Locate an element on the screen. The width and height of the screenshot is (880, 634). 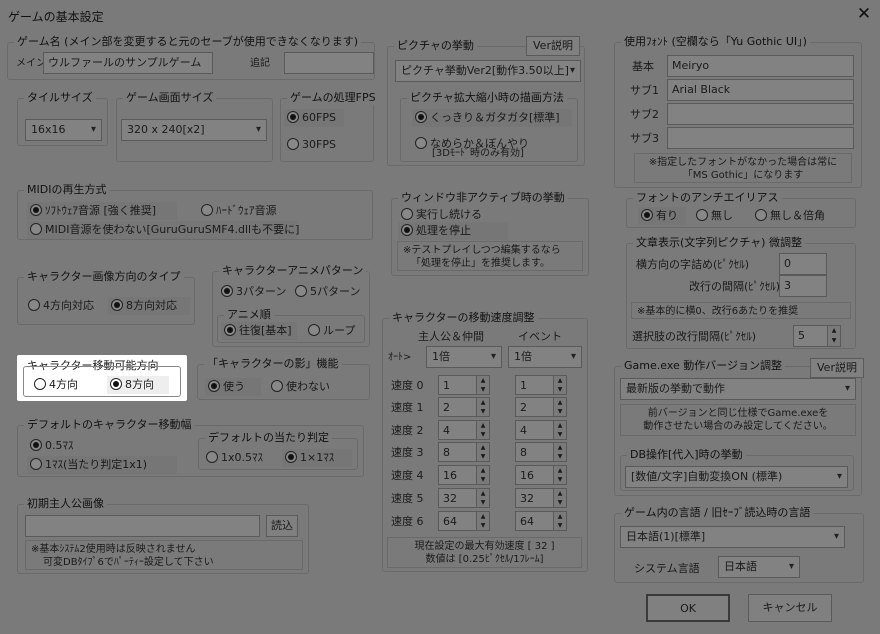
hit-full-radio: 1×1ﾏｽ is located at coordinates (317, 458).